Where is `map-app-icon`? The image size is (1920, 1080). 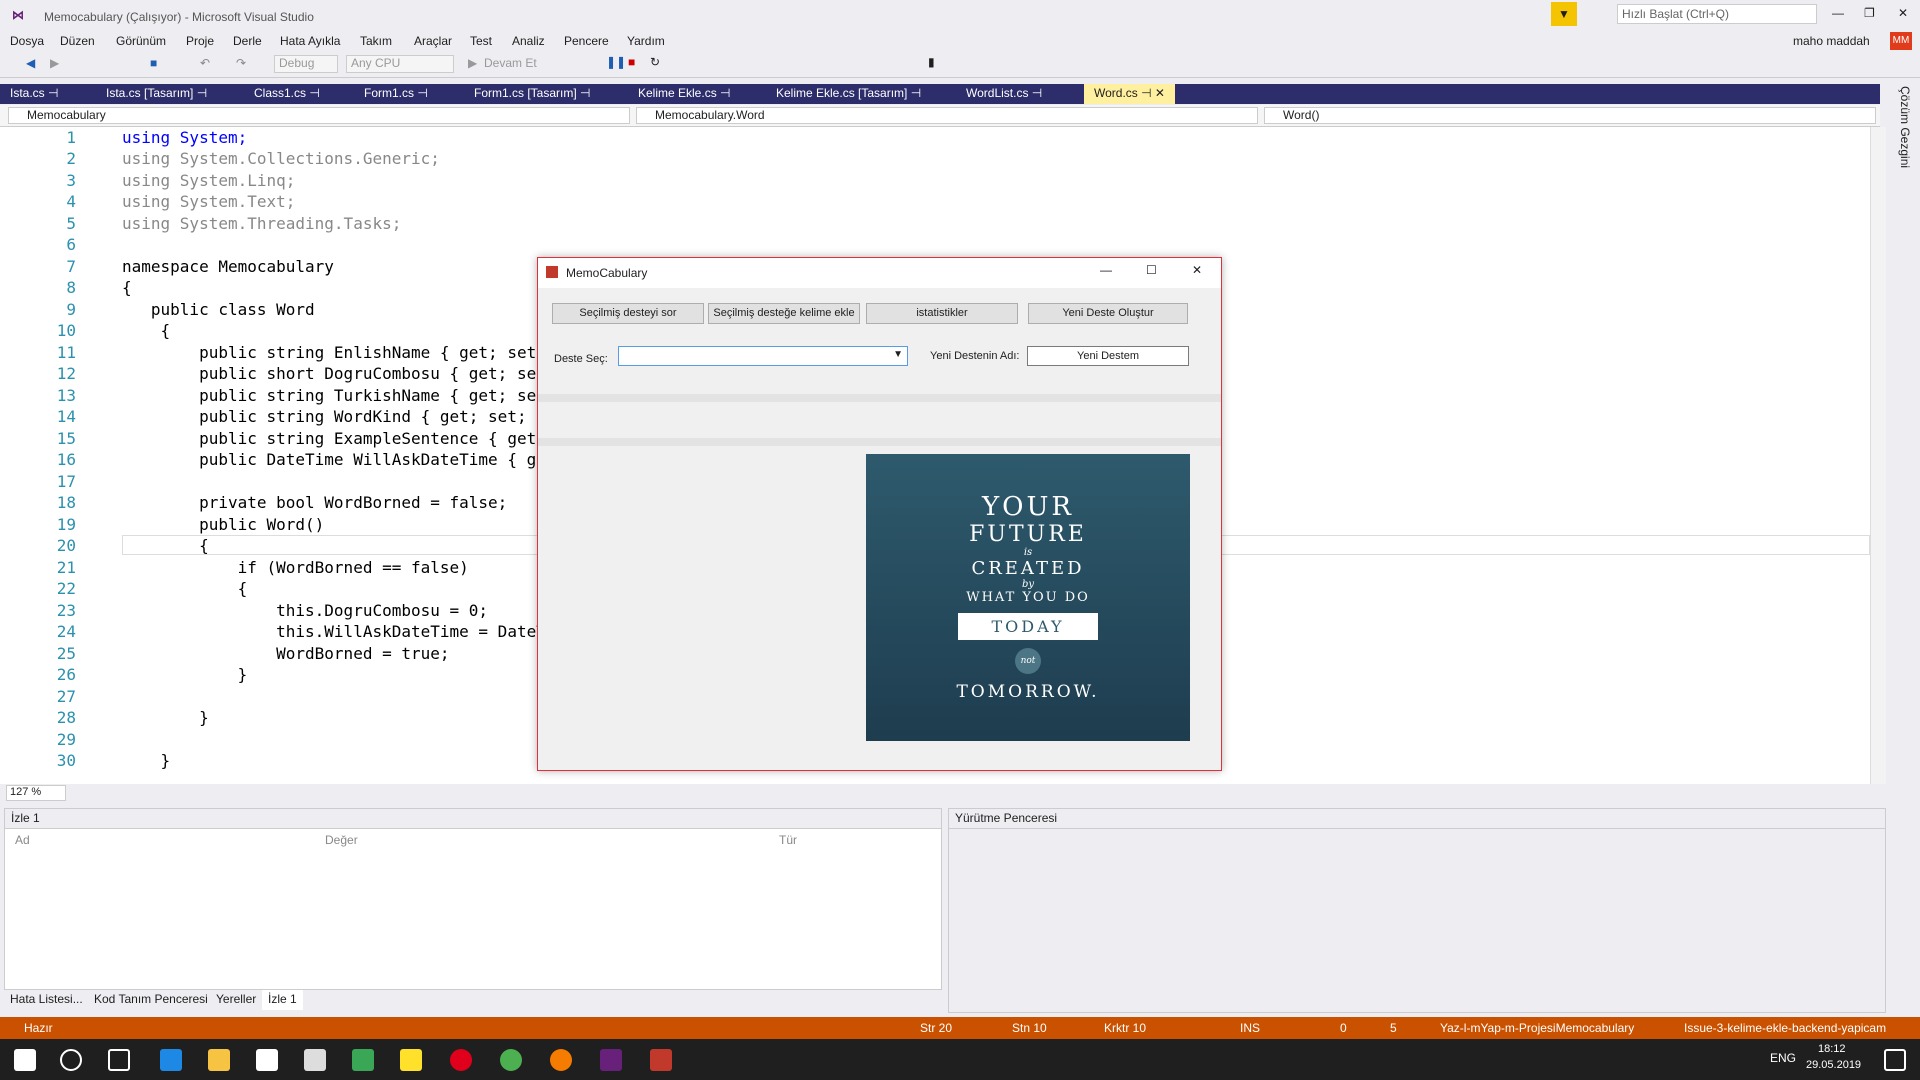
map-app-icon is located at coordinates (363, 1060).